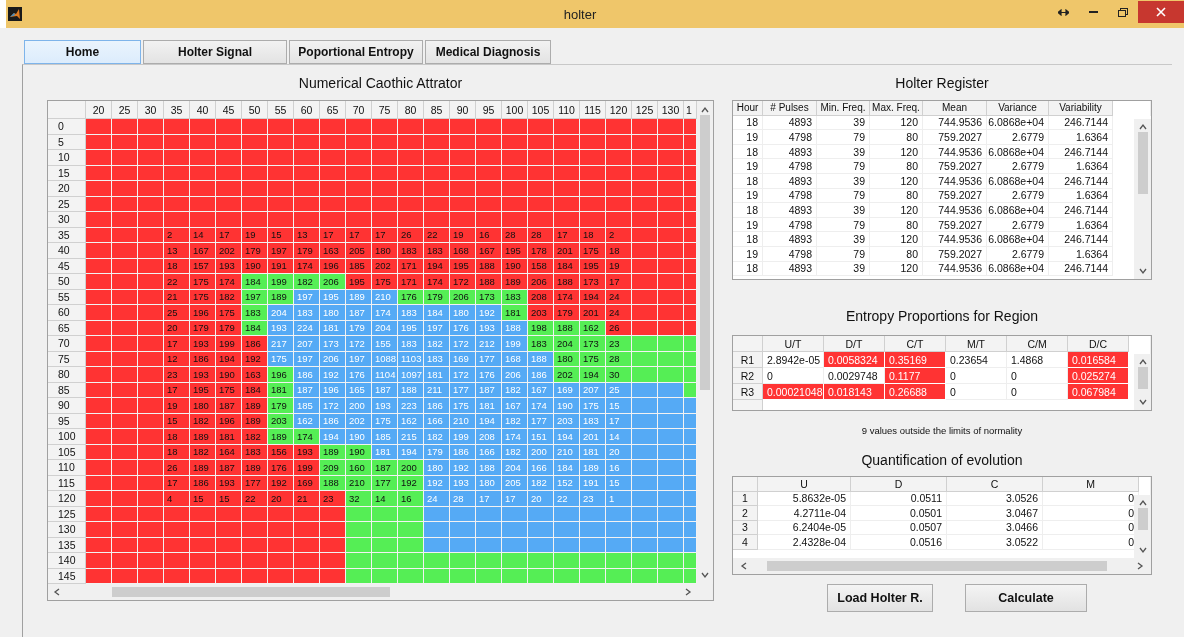 The width and height of the screenshot is (1184, 637). I want to click on action-button: Calculate, so click(1026, 598).